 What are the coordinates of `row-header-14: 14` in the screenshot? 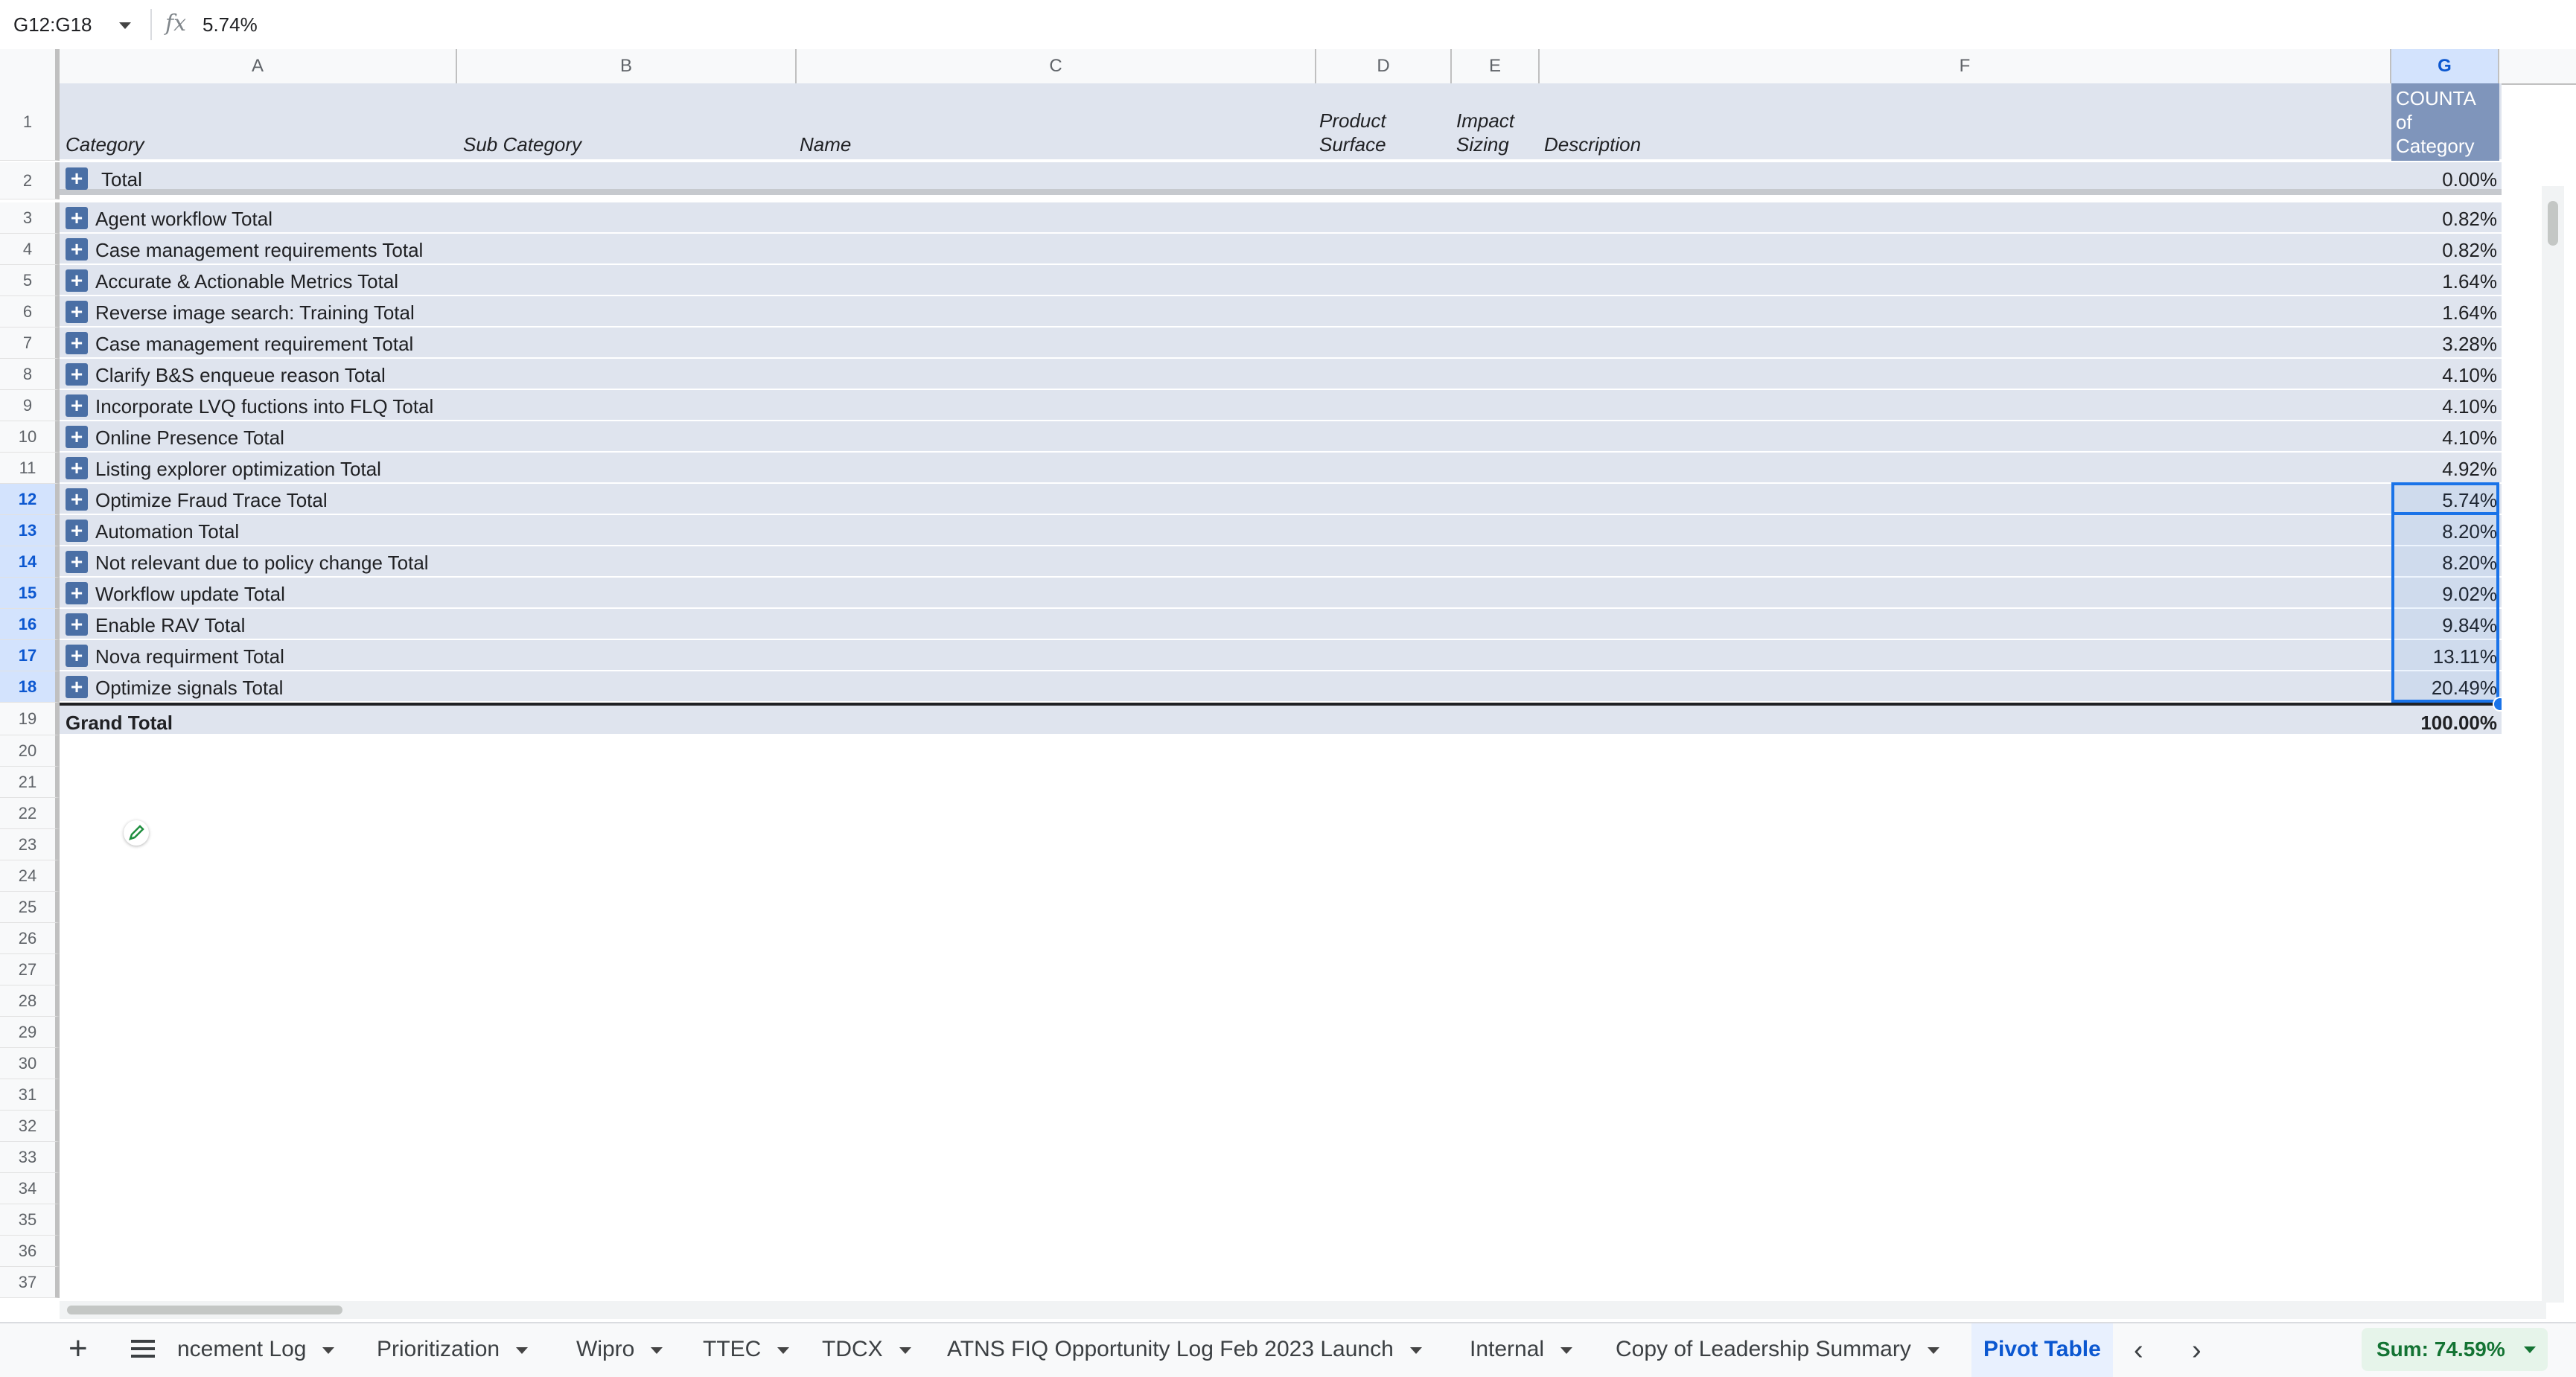 It's located at (30, 562).